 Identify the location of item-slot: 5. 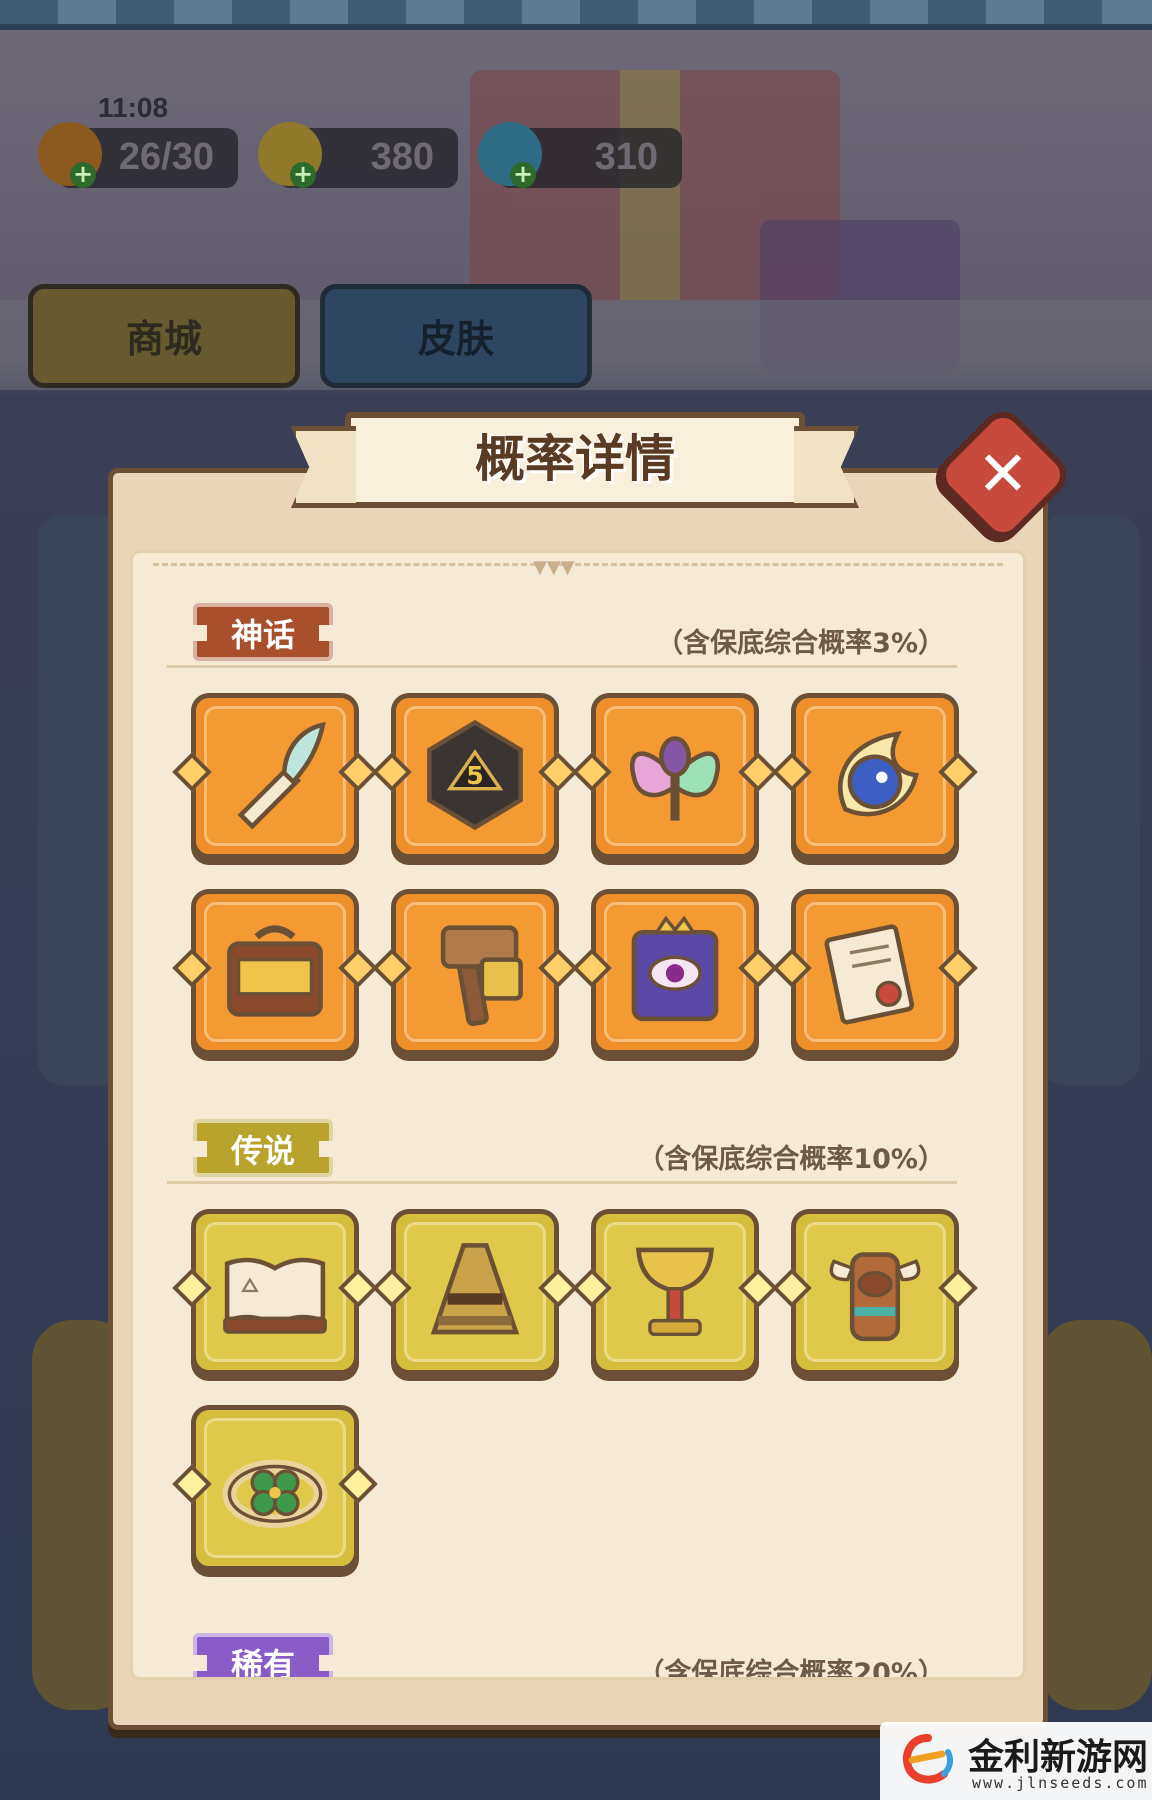
(475, 776).